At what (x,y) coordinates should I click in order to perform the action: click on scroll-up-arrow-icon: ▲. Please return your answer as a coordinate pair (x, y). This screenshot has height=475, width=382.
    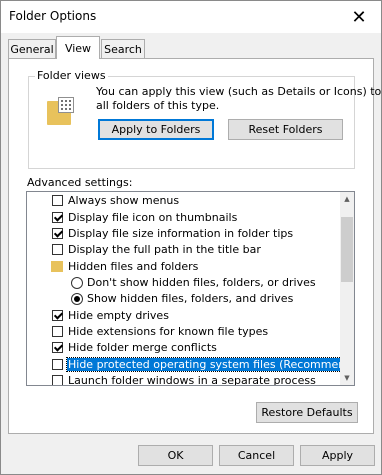
    Looking at the image, I should click on (347, 199).